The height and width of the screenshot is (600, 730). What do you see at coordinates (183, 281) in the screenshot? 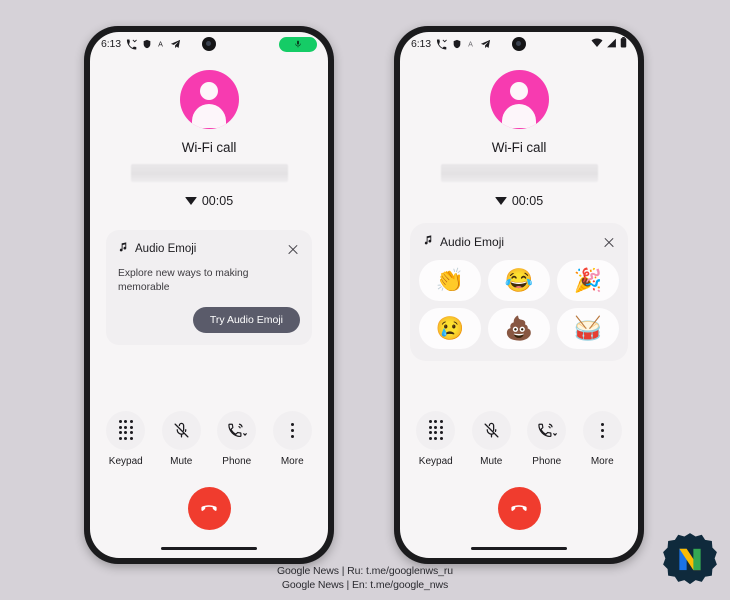
I see `promo-body-text: Explore new ways to making memorable` at bounding box center [183, 281].